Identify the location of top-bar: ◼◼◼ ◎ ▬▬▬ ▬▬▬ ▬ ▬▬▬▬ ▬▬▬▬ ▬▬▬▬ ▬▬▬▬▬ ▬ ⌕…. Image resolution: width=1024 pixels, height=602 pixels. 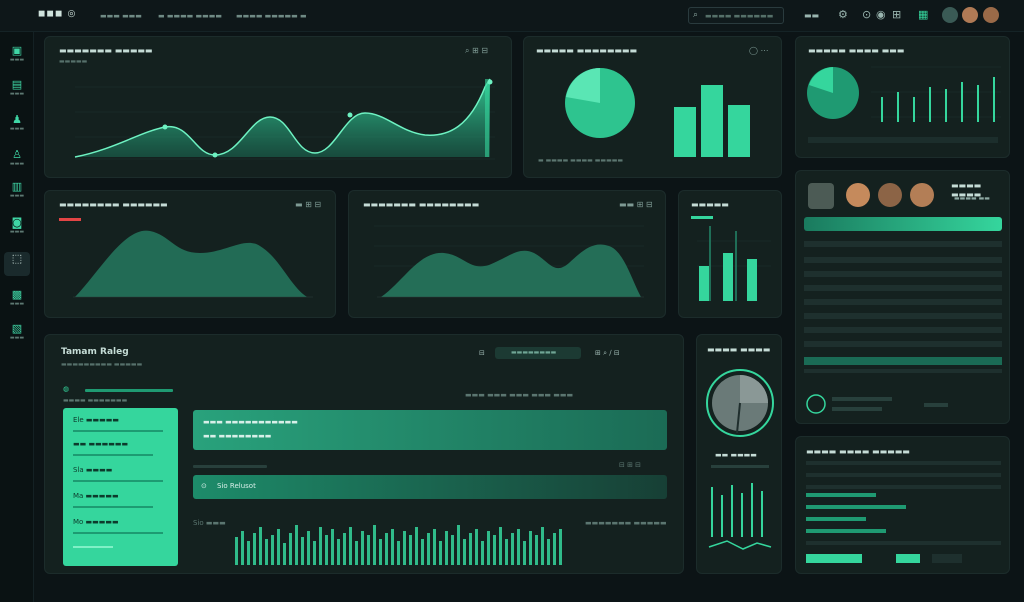
(512, 16).